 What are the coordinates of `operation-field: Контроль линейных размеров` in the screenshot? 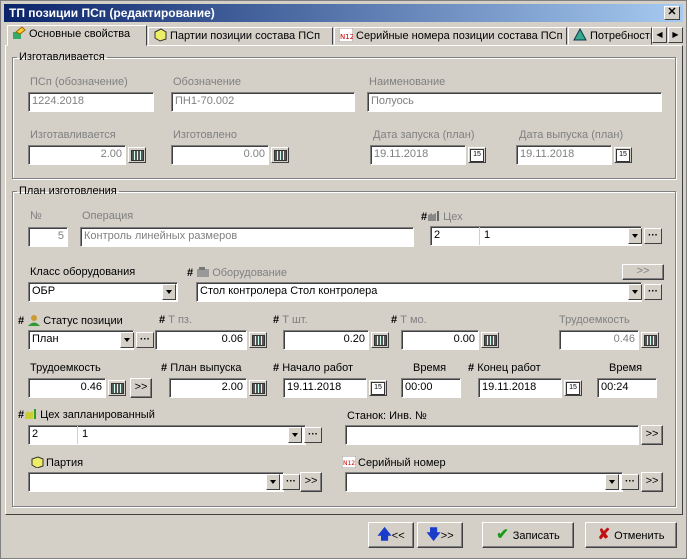 It's located at (247, 237).